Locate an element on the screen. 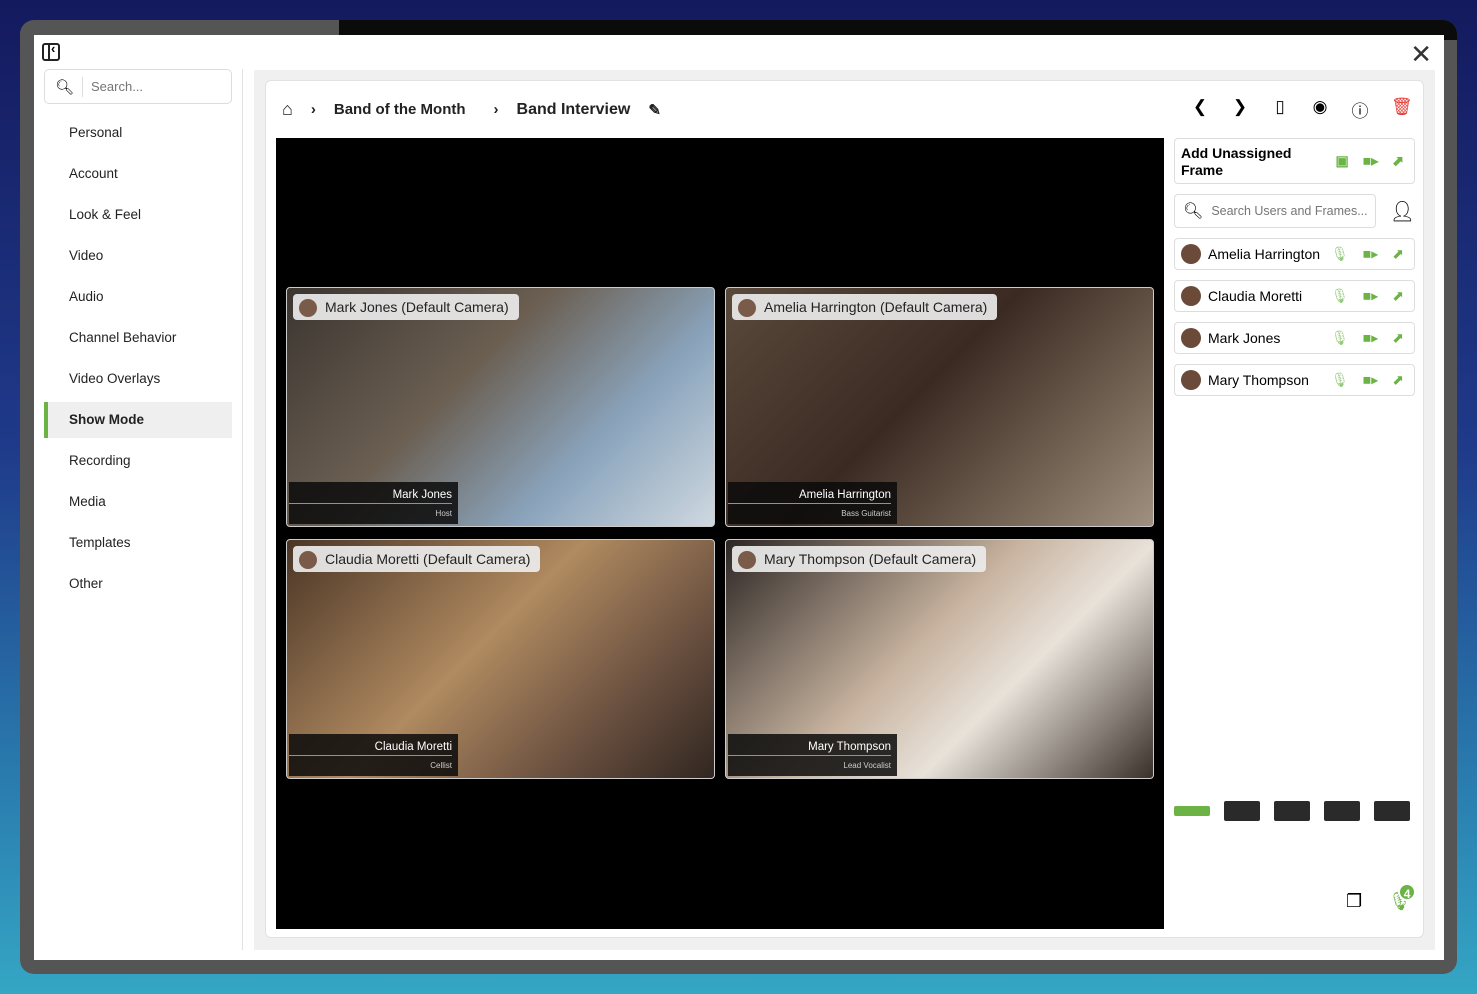 The width and height of the screenshot is (1477, 994). users-search-input is located at coordinates (1291, 211).